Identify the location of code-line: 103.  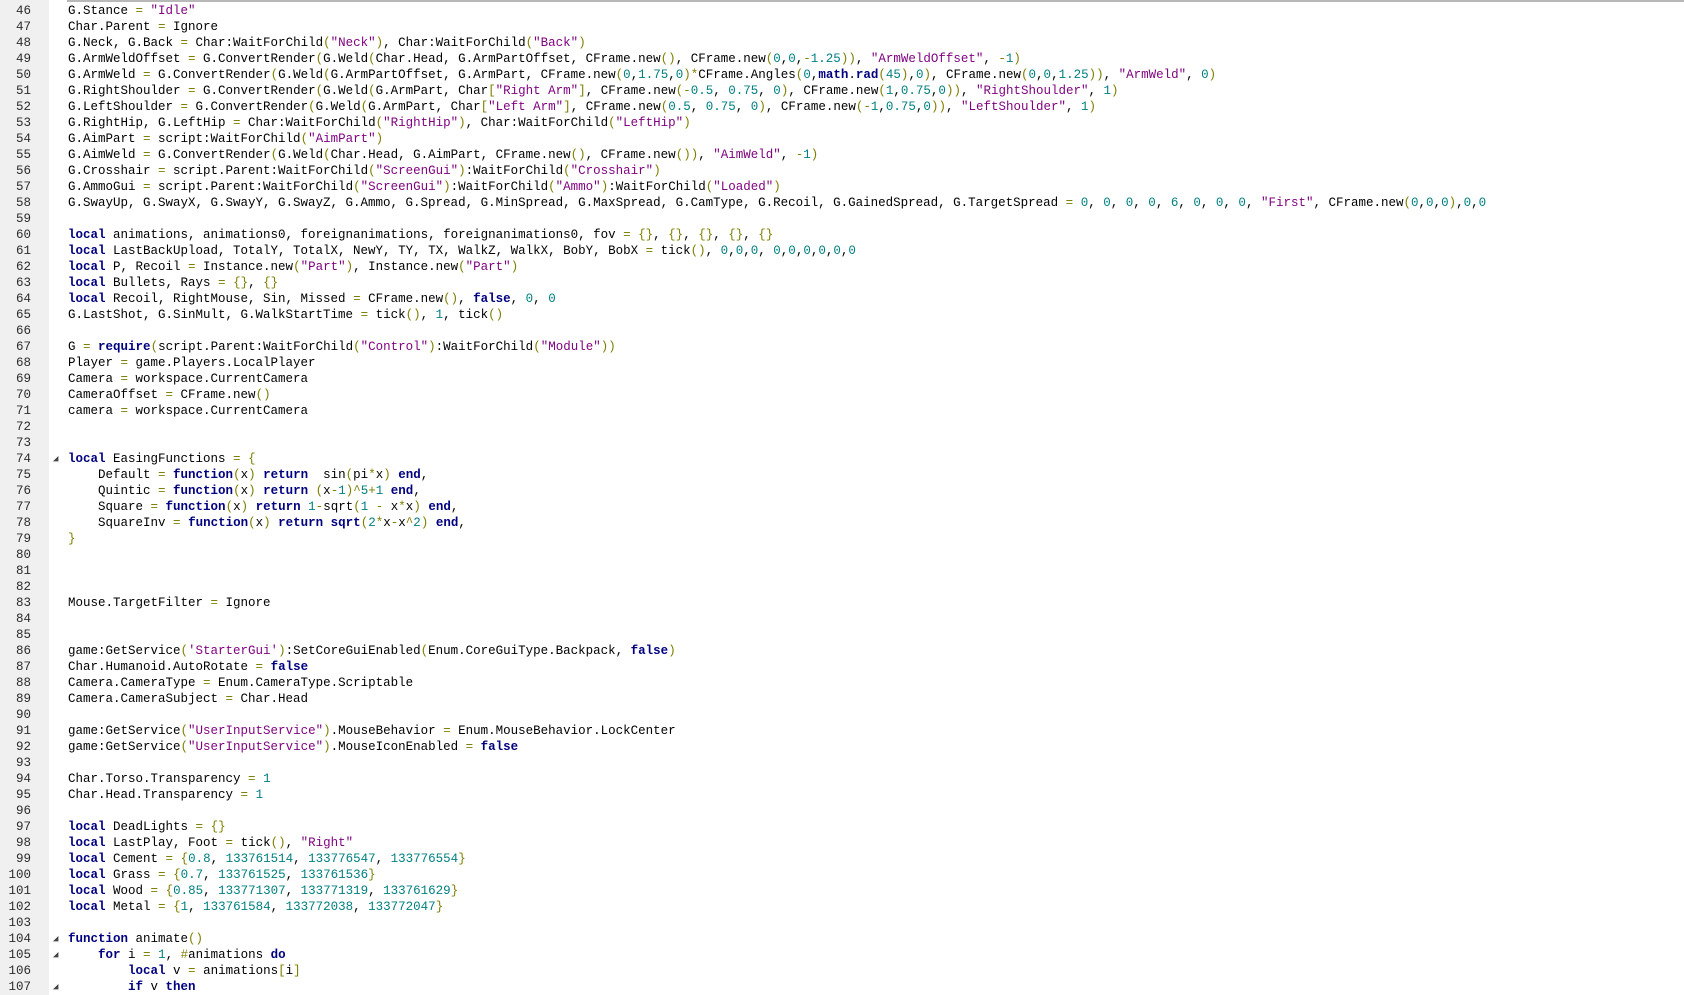
(842, 923).